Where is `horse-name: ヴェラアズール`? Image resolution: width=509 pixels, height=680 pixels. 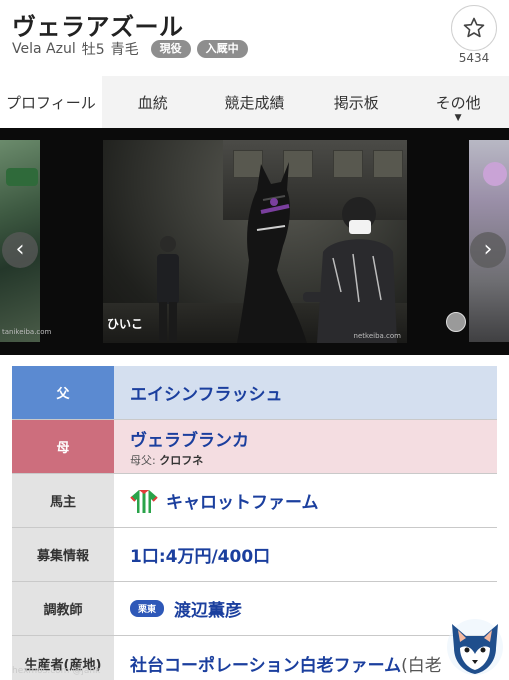
horse-name: ヴェラアズール is located at coordinates (98, 27).